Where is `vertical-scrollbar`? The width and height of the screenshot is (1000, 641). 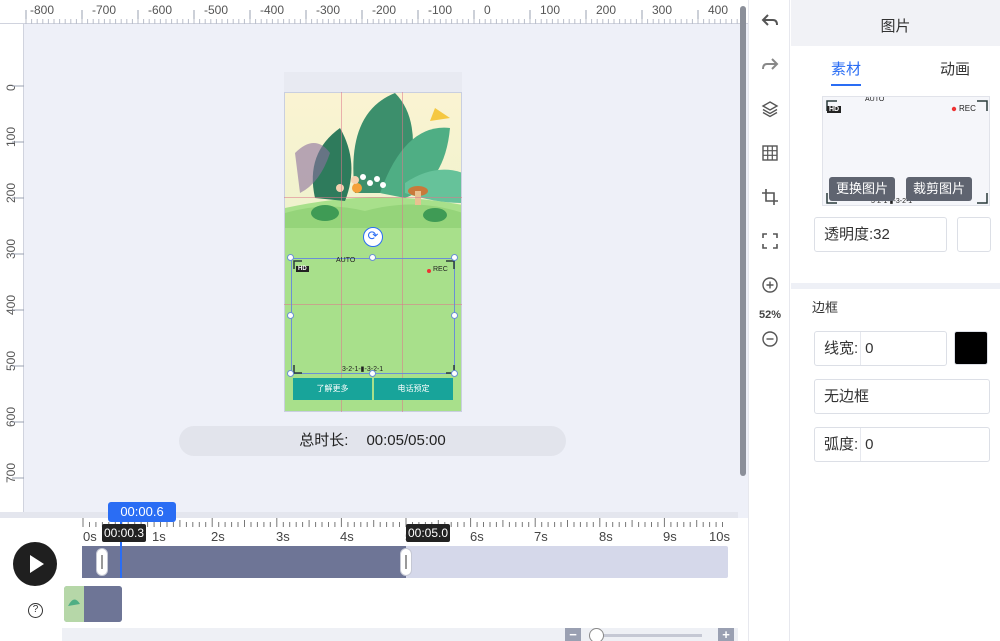 vertical-scrollbar is located at coordinates (743, 241).